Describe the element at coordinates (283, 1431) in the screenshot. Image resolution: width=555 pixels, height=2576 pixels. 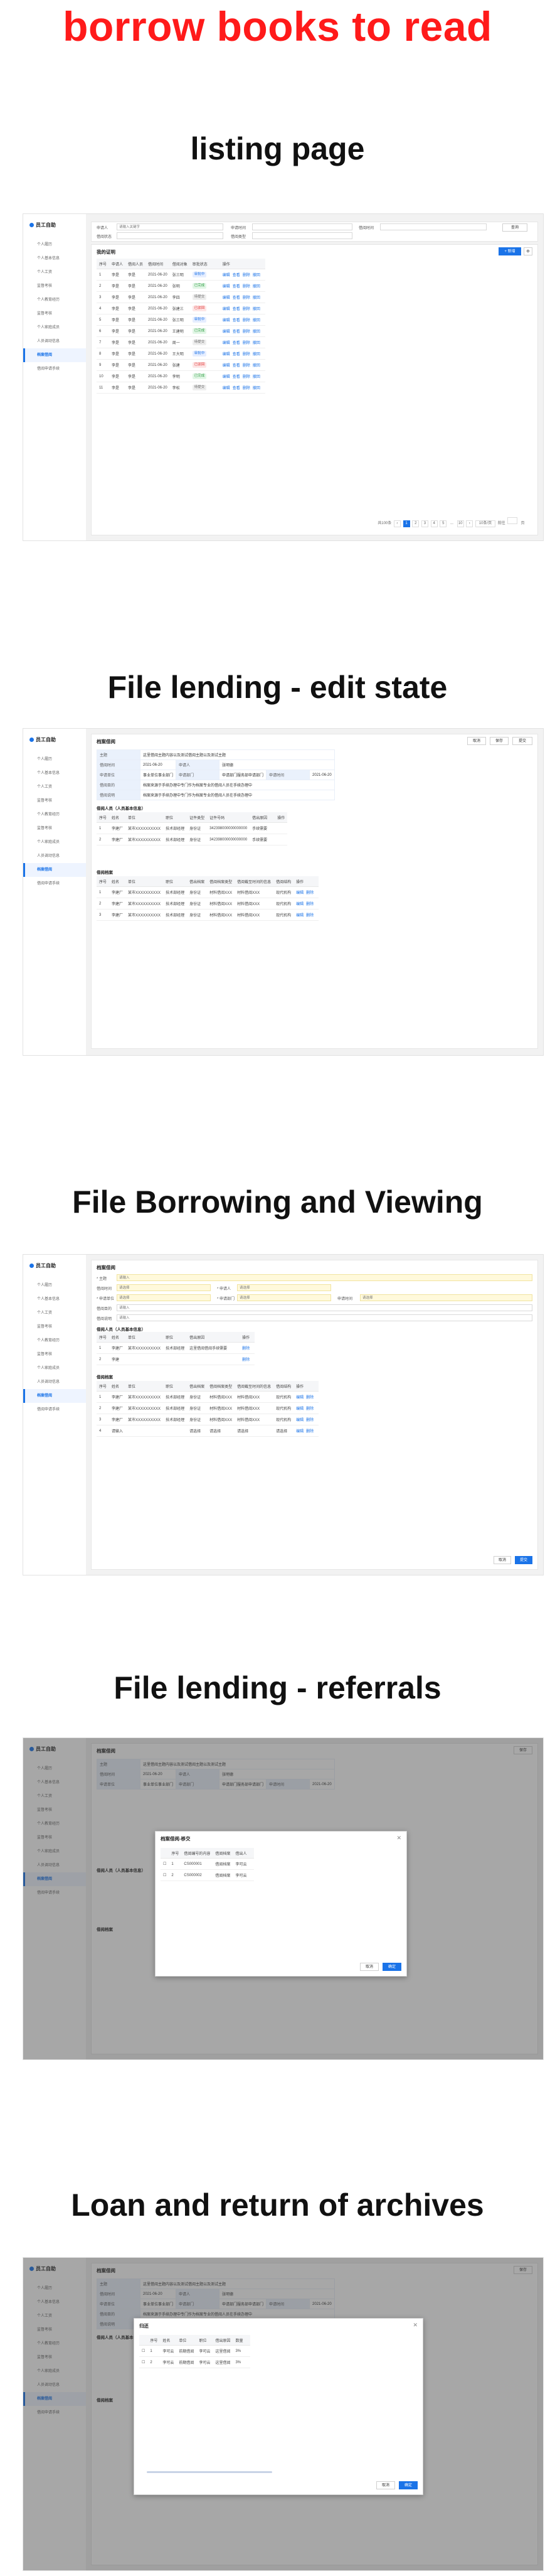
I see `org-cell: 请选择` at that location.